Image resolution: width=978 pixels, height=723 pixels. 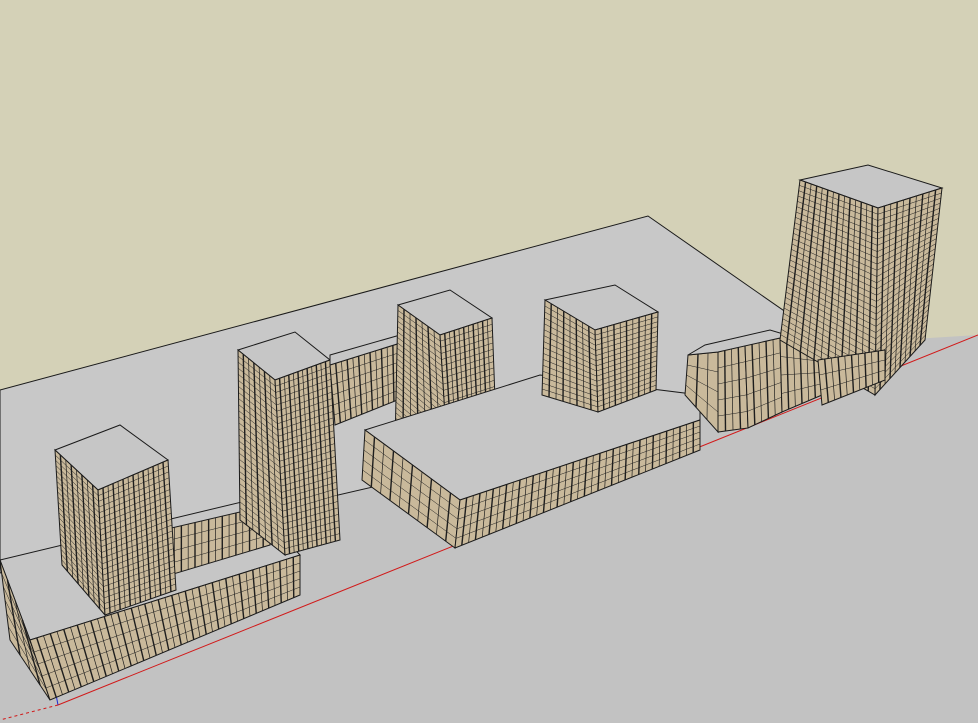 I want to click on tower-center-left, so click(x=288, y=444).